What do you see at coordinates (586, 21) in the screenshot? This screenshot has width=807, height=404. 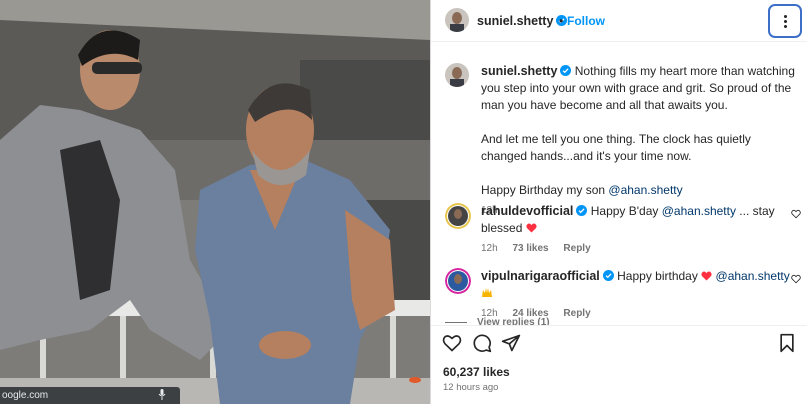 I see `follow-button: Follow` at bounding box center [586, 21].